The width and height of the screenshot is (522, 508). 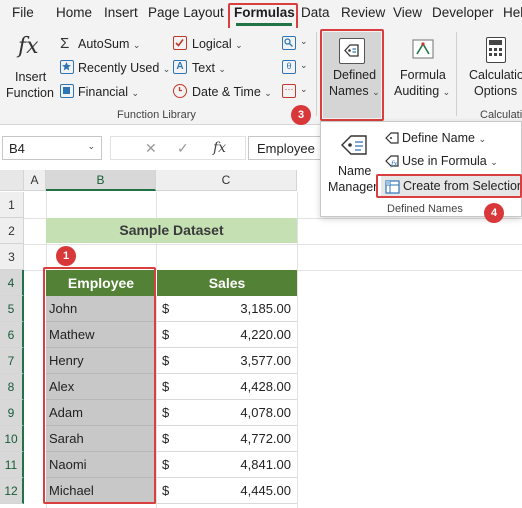 I want to click on row-header-1: 1, so click(x=12, y=205).